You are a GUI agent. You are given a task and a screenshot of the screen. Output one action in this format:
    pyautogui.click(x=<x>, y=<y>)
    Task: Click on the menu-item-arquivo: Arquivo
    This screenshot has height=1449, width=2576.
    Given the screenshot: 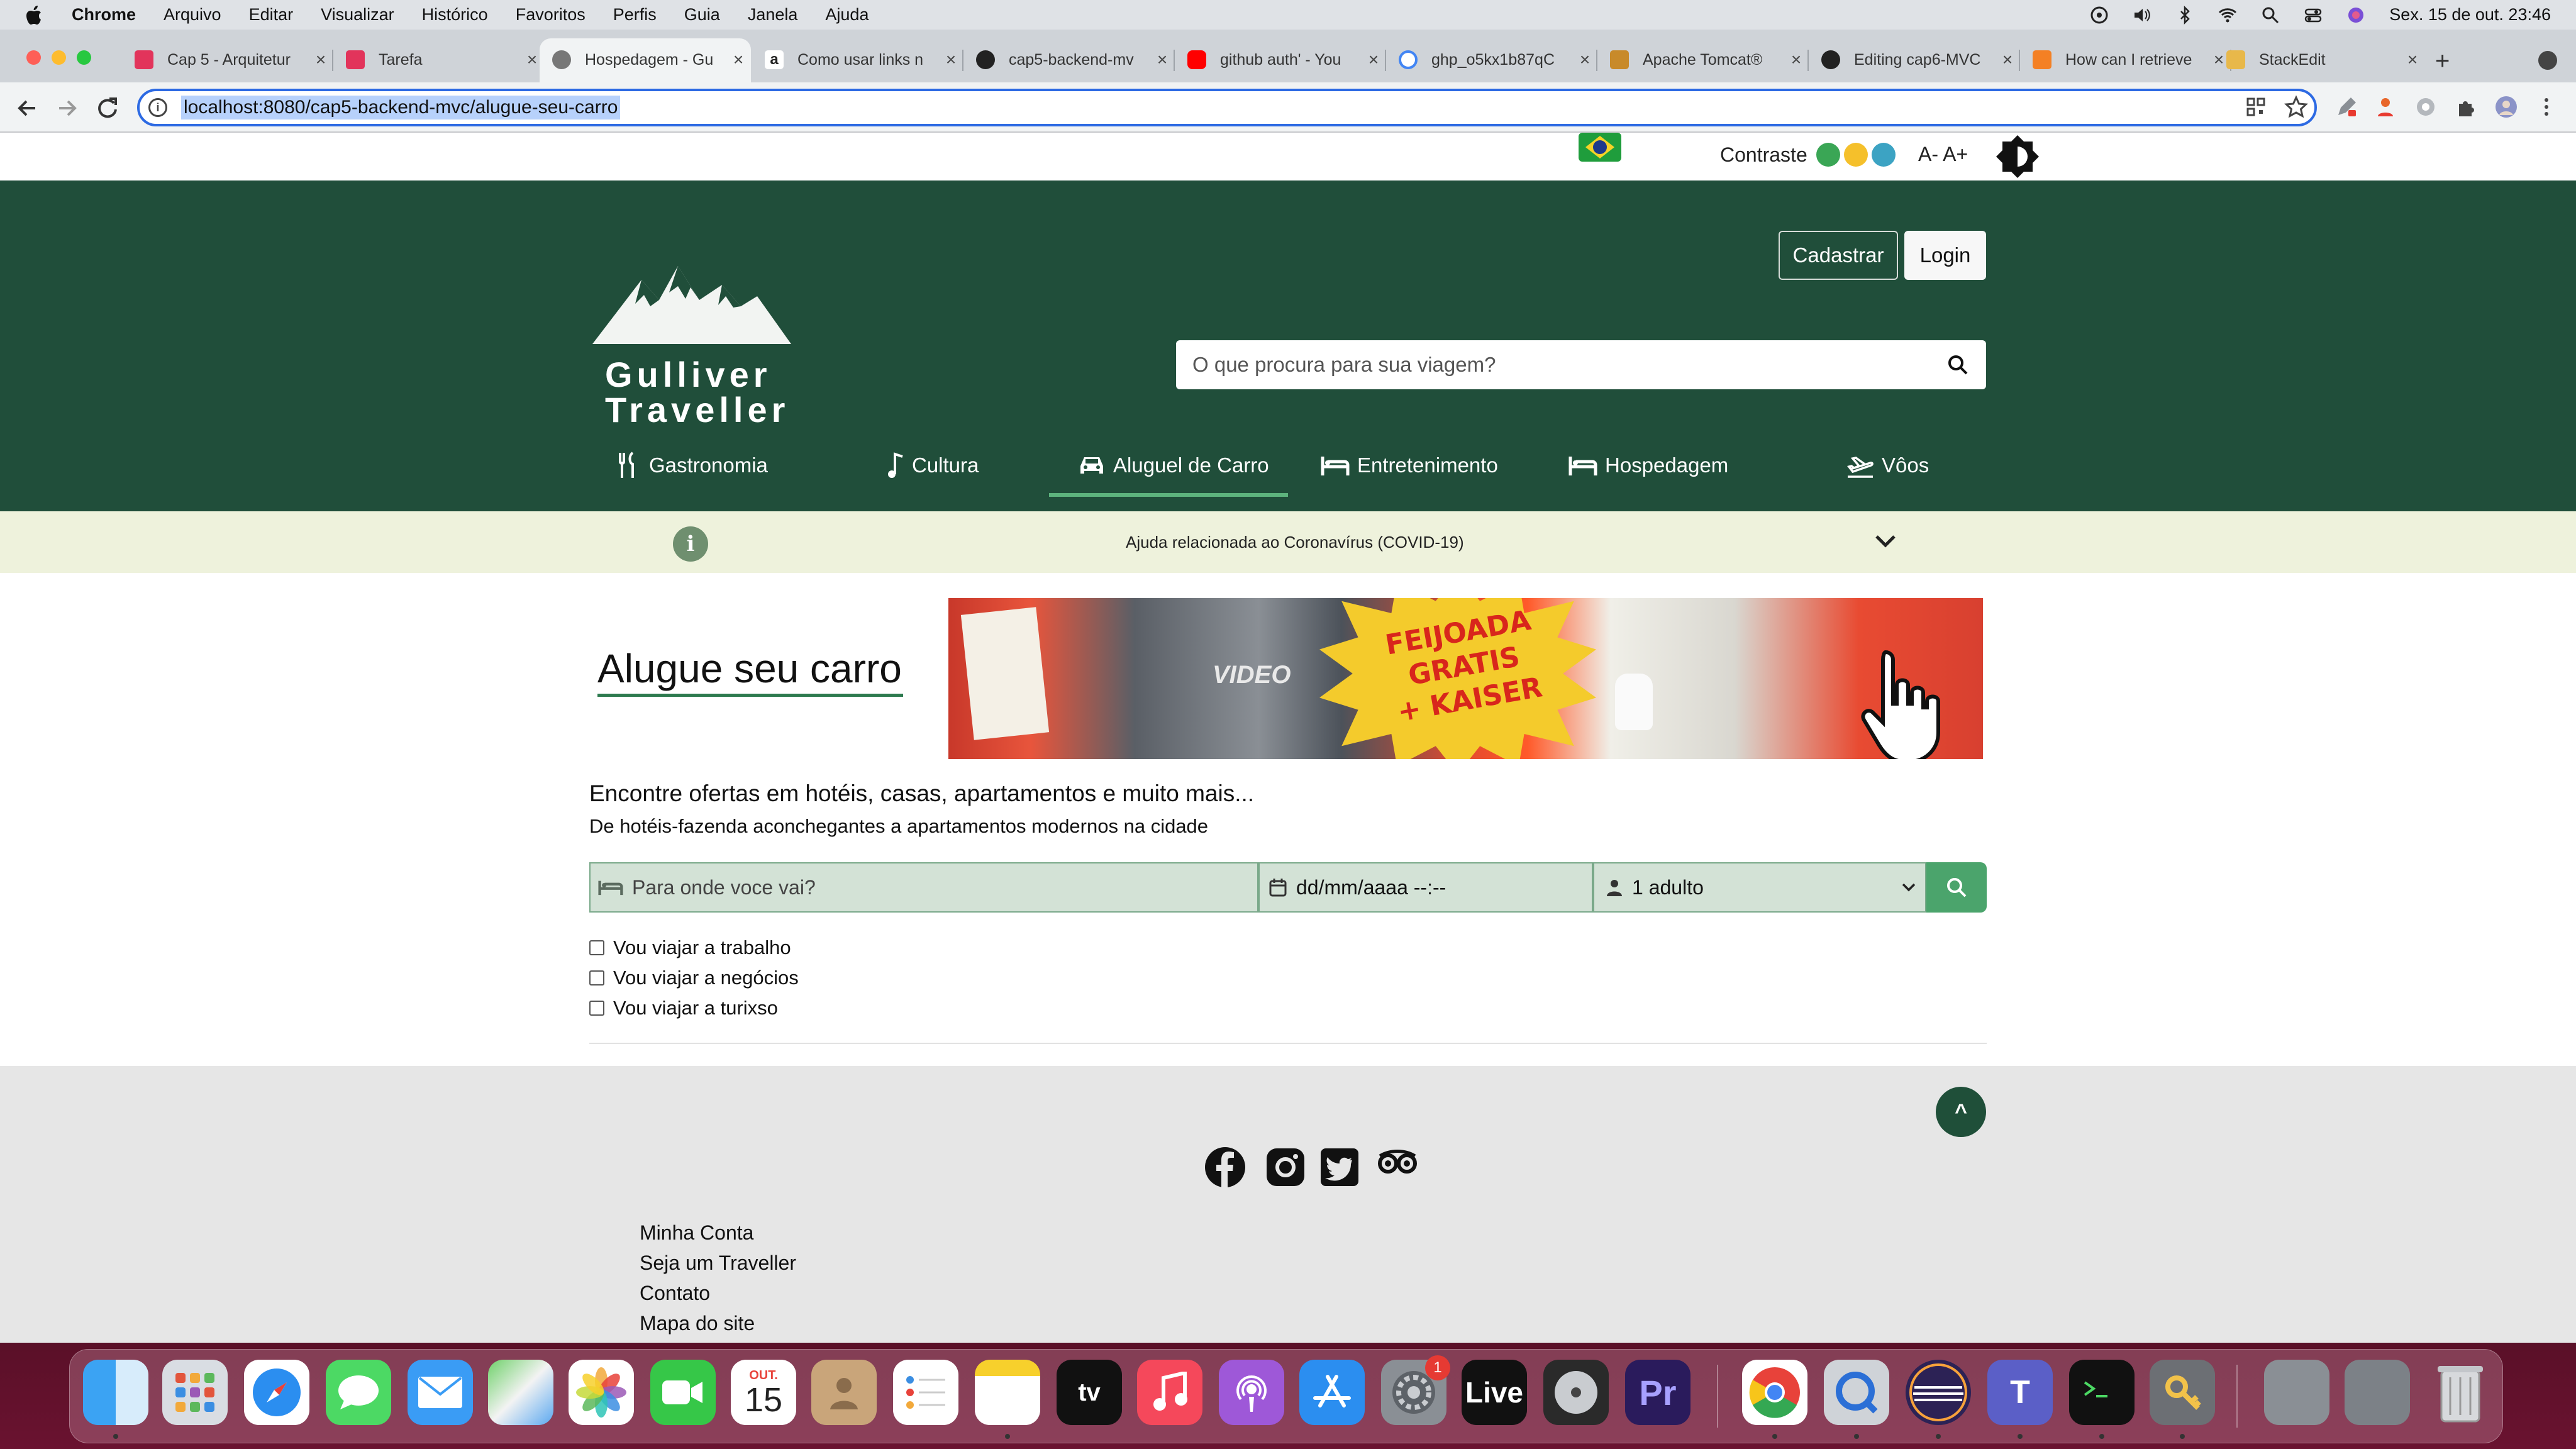 What is the action you would take?
    pyautogui.click(x=192, y=15)
    